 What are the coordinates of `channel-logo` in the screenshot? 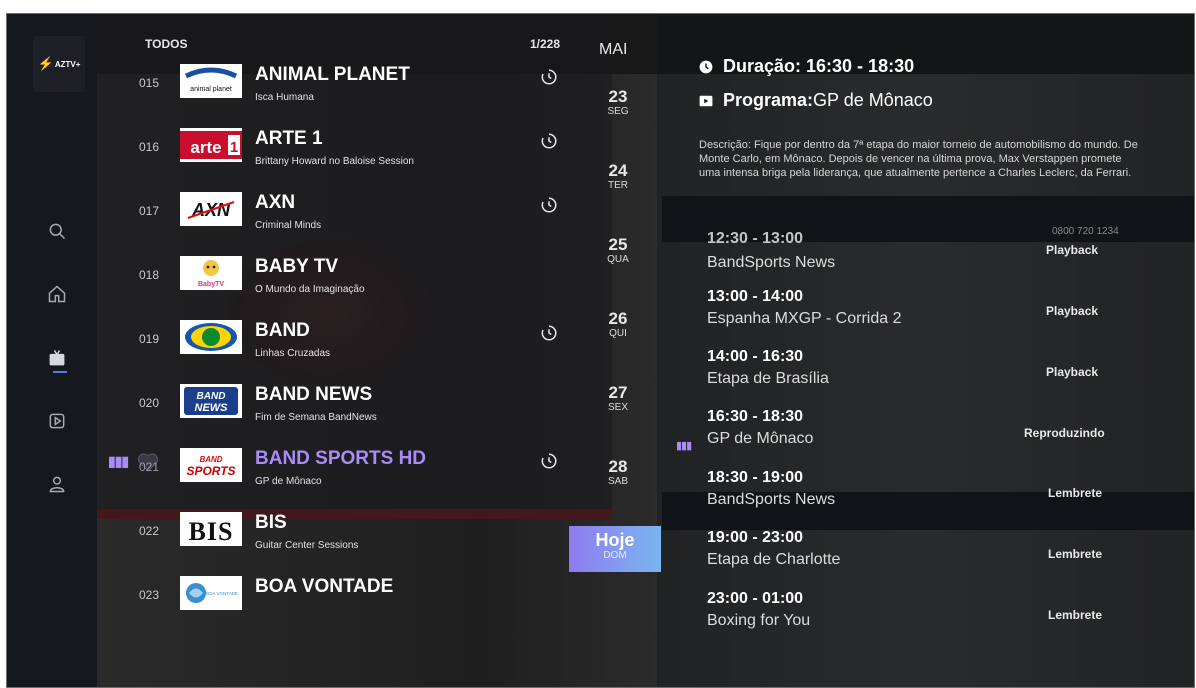 It's located at (211, 337).